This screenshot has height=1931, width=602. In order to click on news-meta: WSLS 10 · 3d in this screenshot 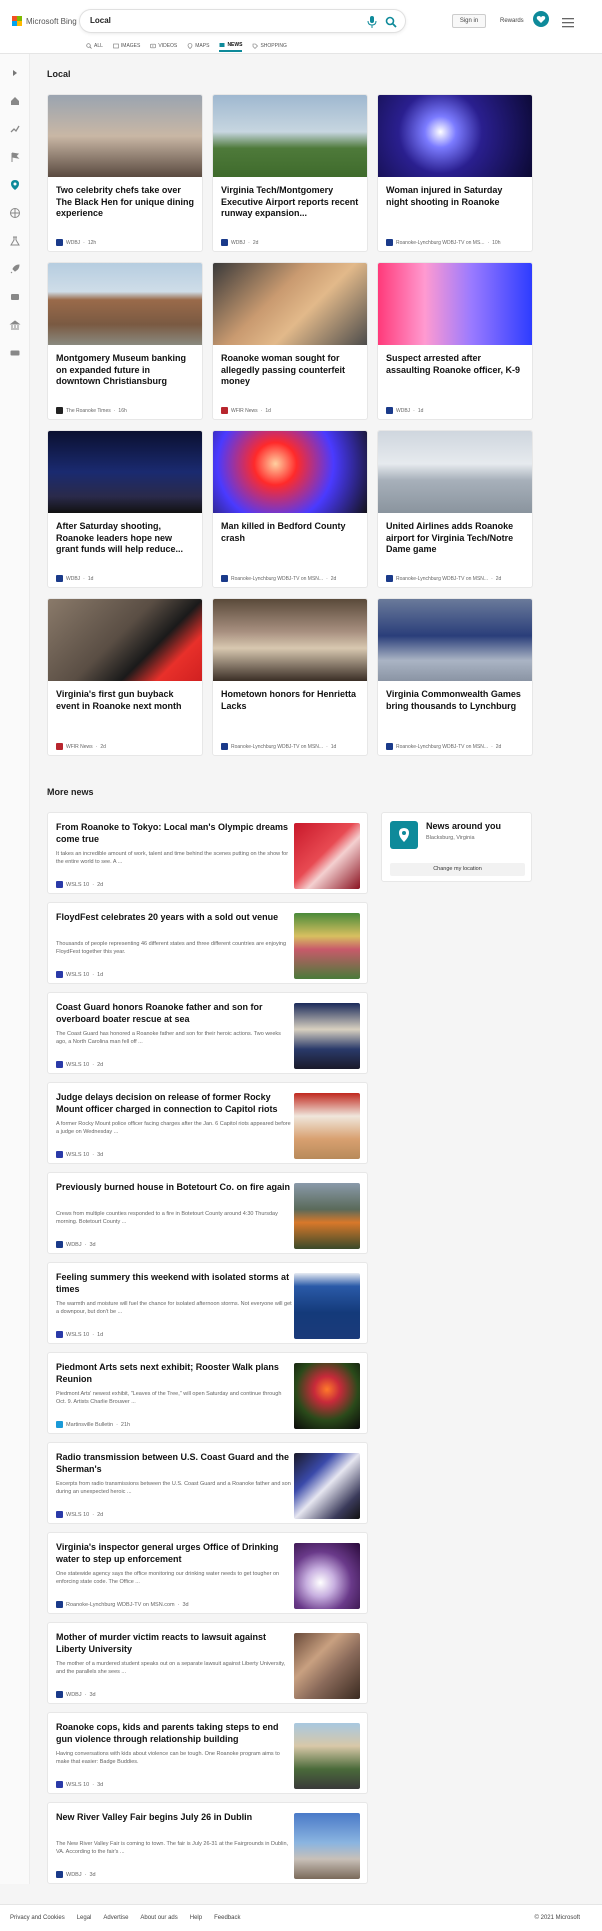, I will do `click(79, 1784)`.